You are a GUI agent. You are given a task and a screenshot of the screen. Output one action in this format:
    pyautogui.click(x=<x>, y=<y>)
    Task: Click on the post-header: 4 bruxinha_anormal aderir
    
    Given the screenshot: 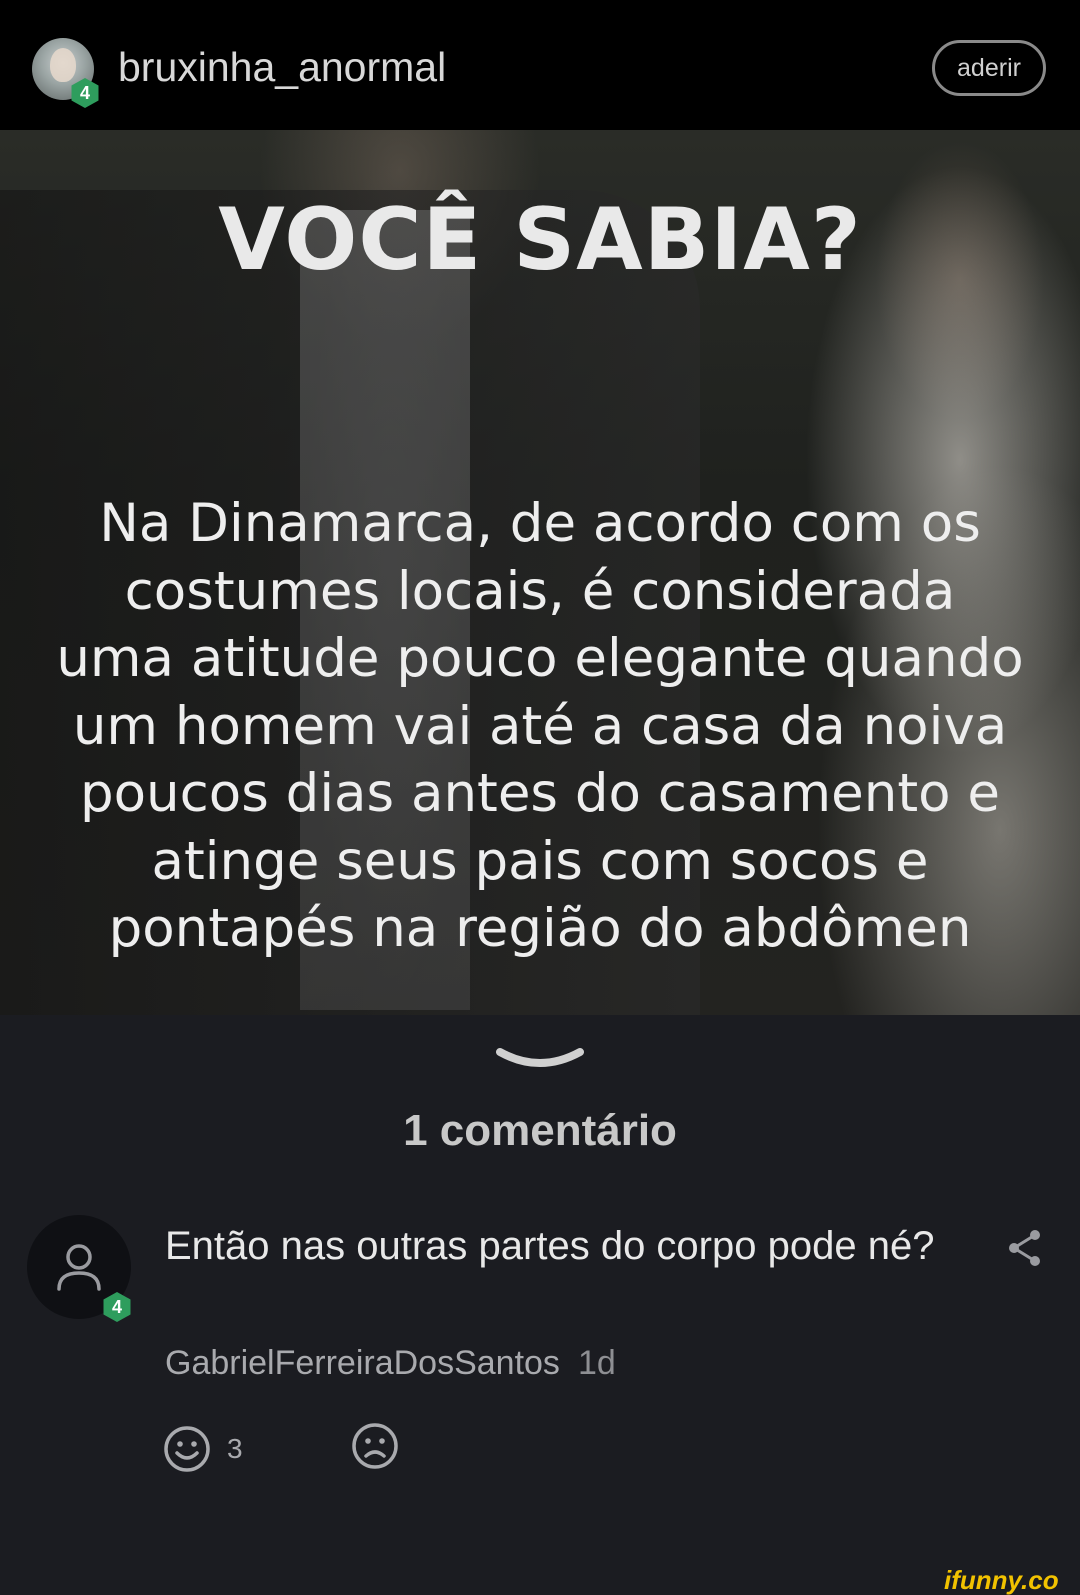 What is the action you would take?
    pyautogui.click(x=540, y=65)
    